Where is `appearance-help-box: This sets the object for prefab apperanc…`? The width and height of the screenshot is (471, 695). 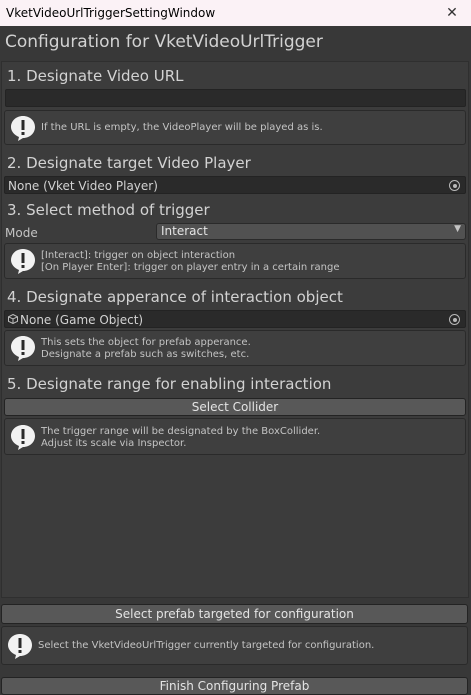 appearance-help-box: This sets the object for prefab apperanc… is located at coordinates (235, 348).